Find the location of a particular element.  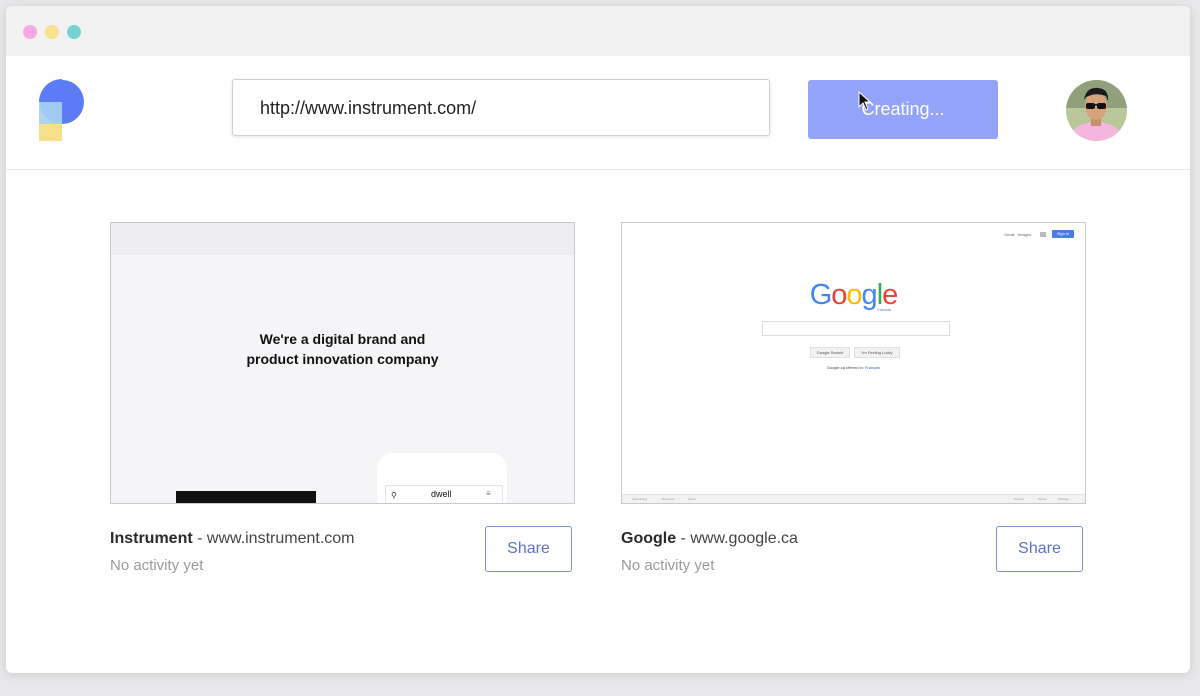

p-logo-icon is located at coordinates (62, 110).